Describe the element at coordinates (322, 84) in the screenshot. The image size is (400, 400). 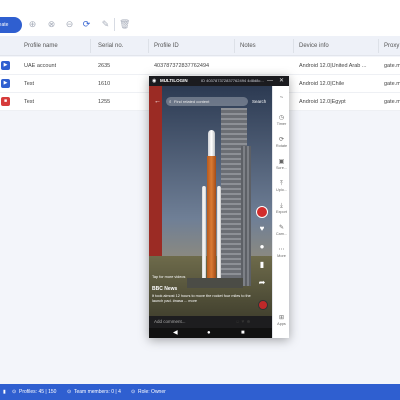
I see `cell-device-info: Android 12.0|Chile` at that location.